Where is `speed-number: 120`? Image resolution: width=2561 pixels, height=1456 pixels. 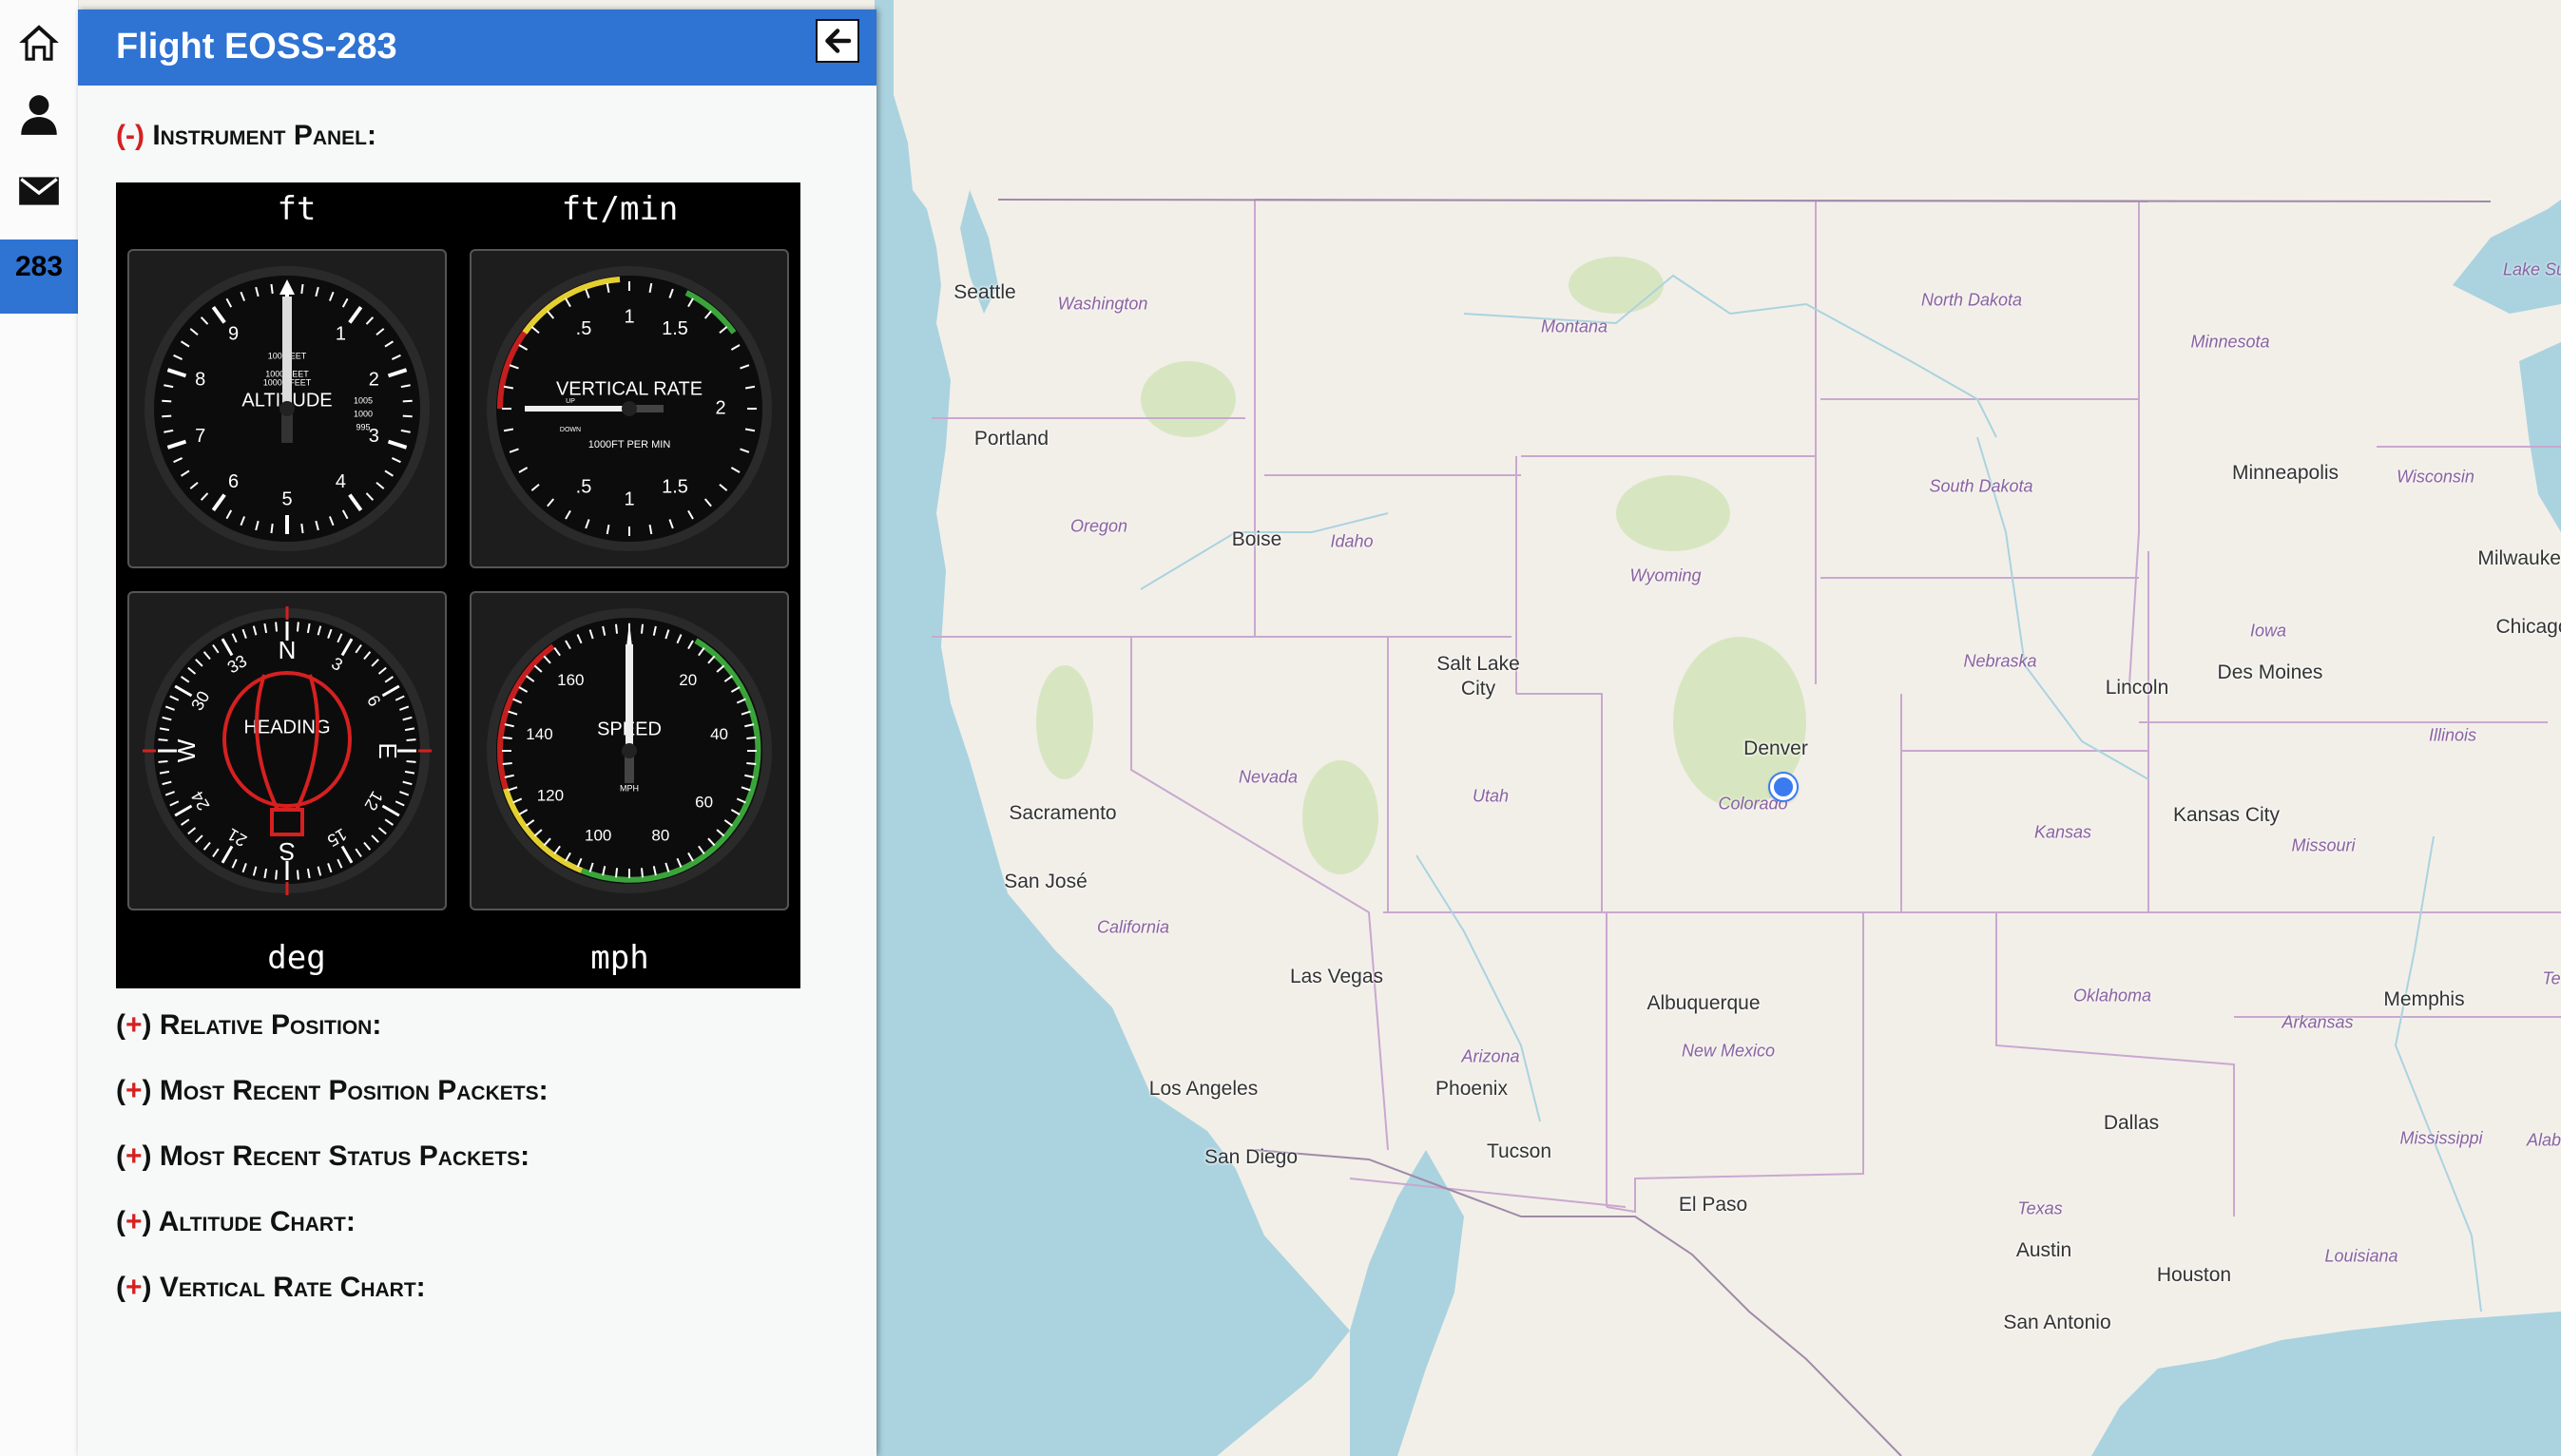
speed-number: 120 is located at coordinates (551, 795).